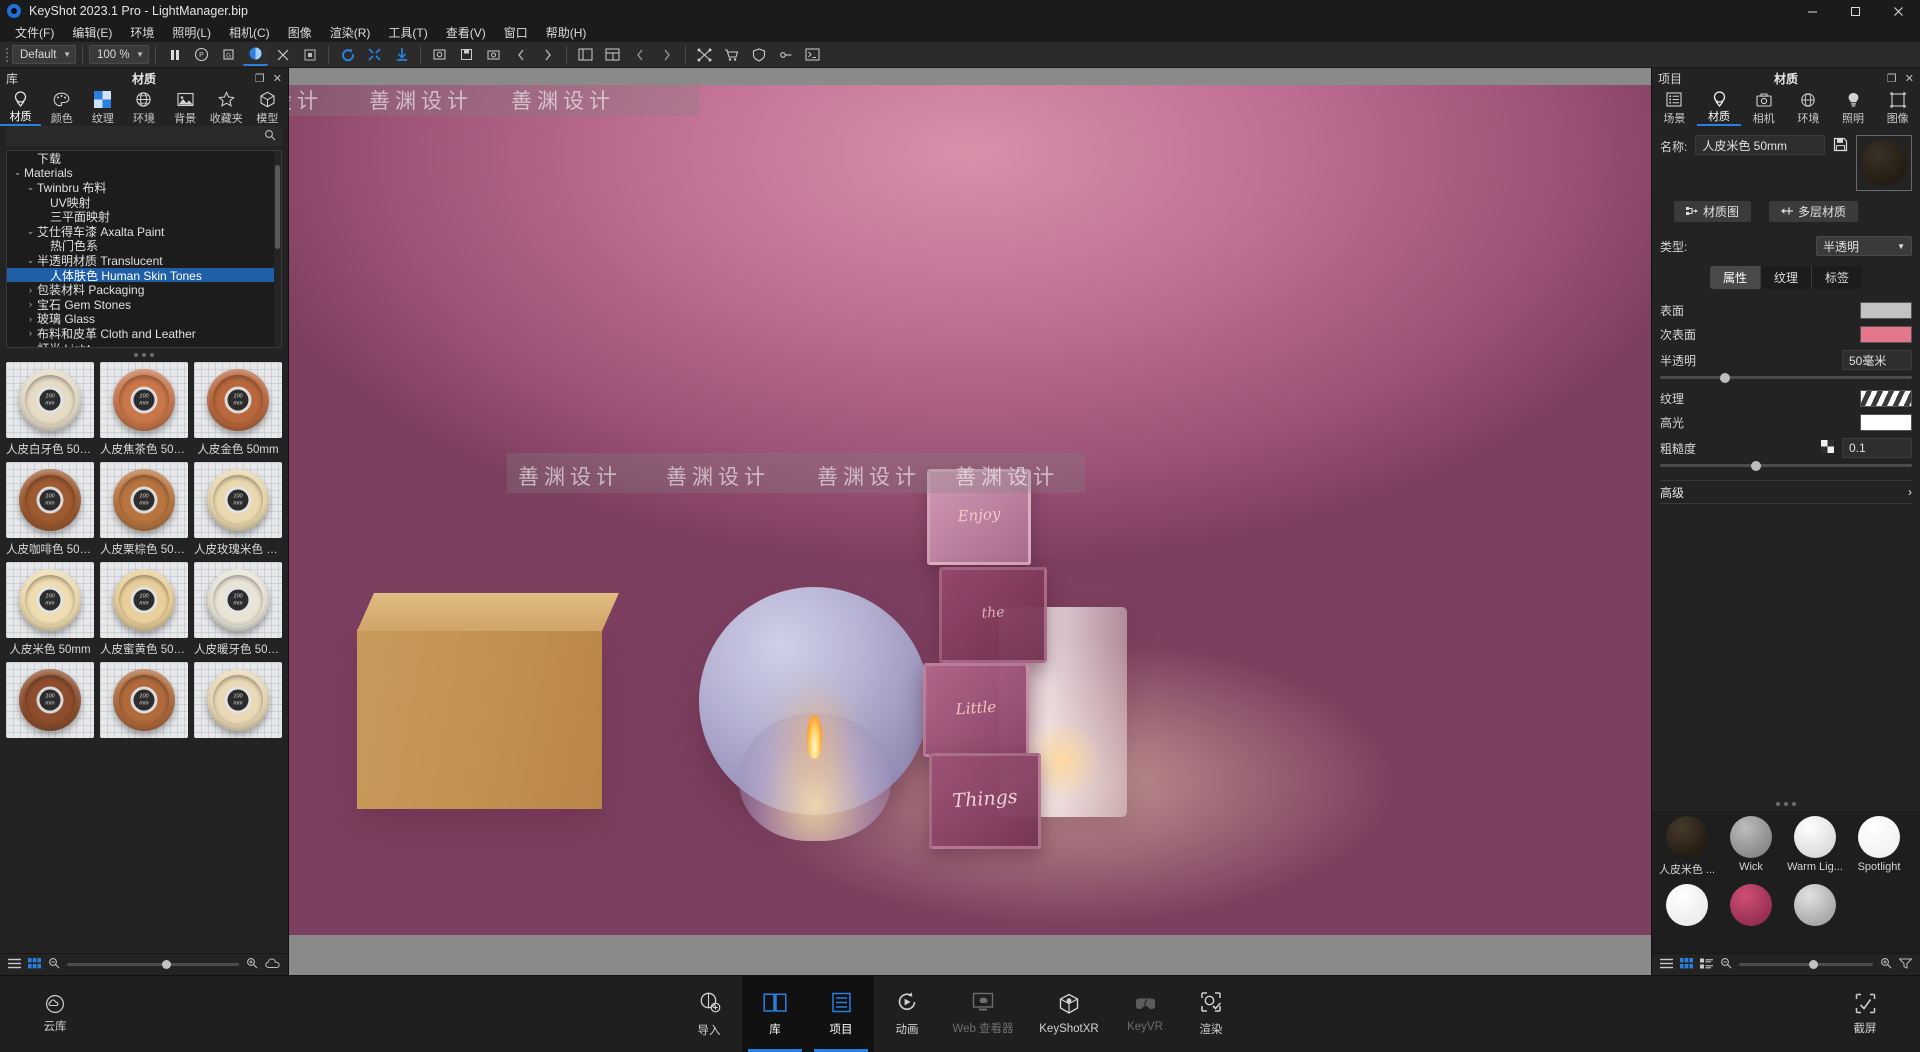 This screenshot has height=1052, width=1920. Describe the element at coordinates (1884, 163) in the screenshot. I see `material-preview-sphere` at that location.